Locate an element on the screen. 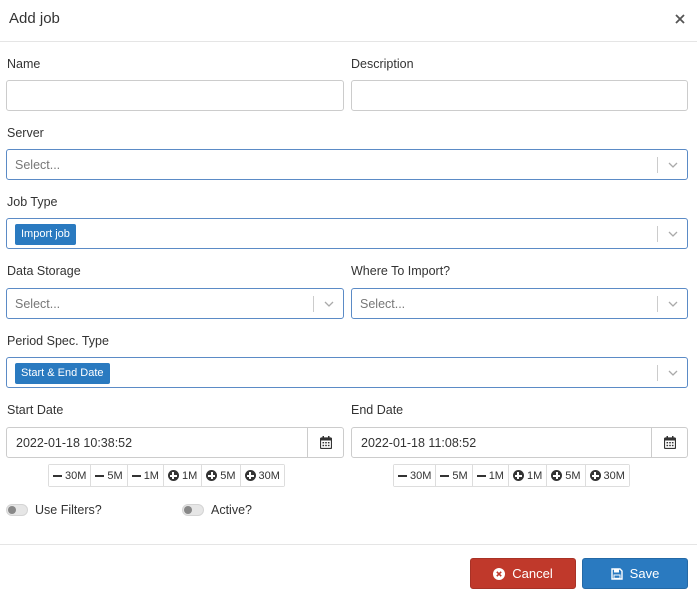 This screenshot has width=697, height=597. start-date-value: 2022-01-18 10:38:52 is located at coordinates (74, 443).